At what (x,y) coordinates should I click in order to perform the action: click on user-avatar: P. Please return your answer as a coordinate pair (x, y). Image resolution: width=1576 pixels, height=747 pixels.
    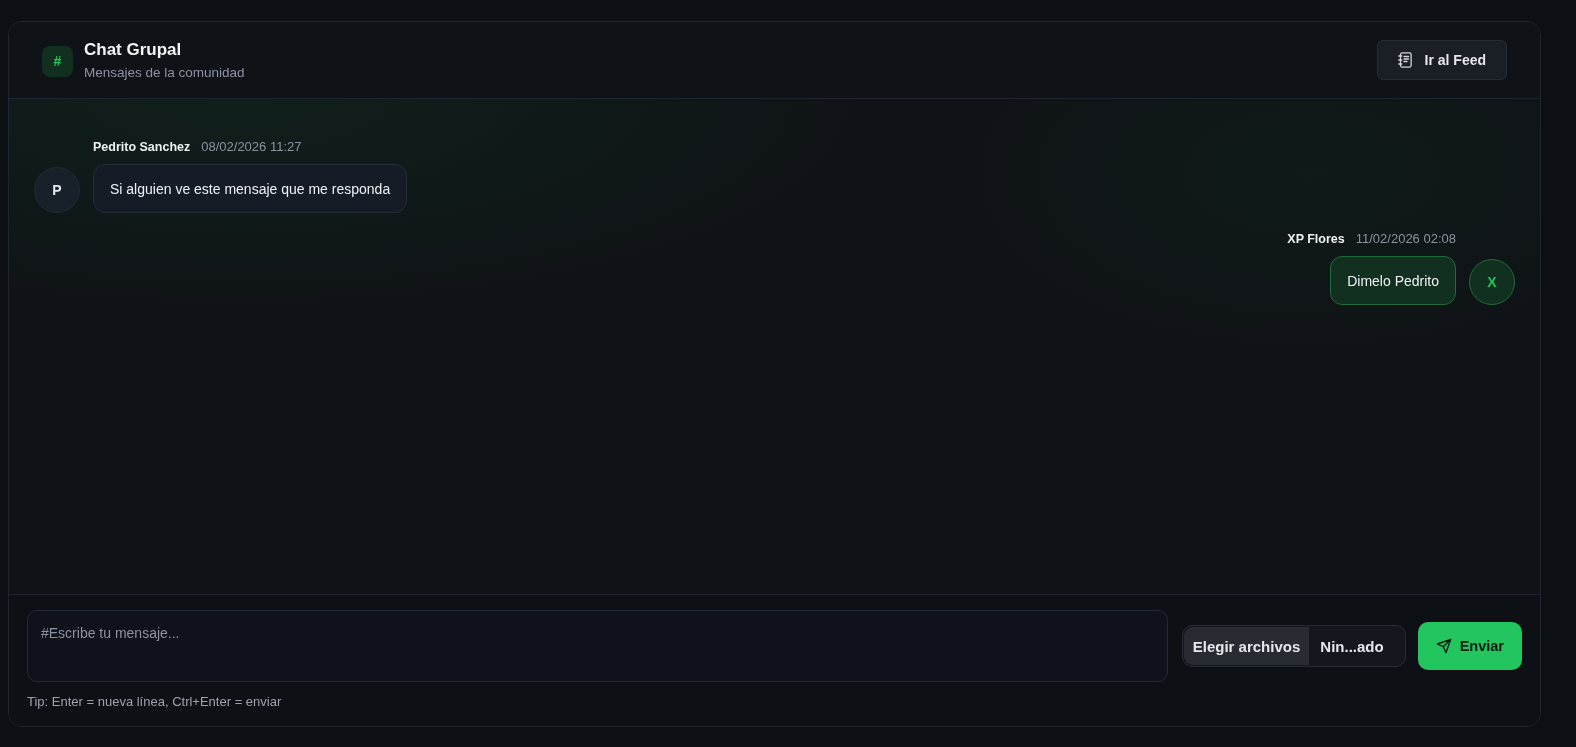
    Looking at the image, I should click on (57, 190).